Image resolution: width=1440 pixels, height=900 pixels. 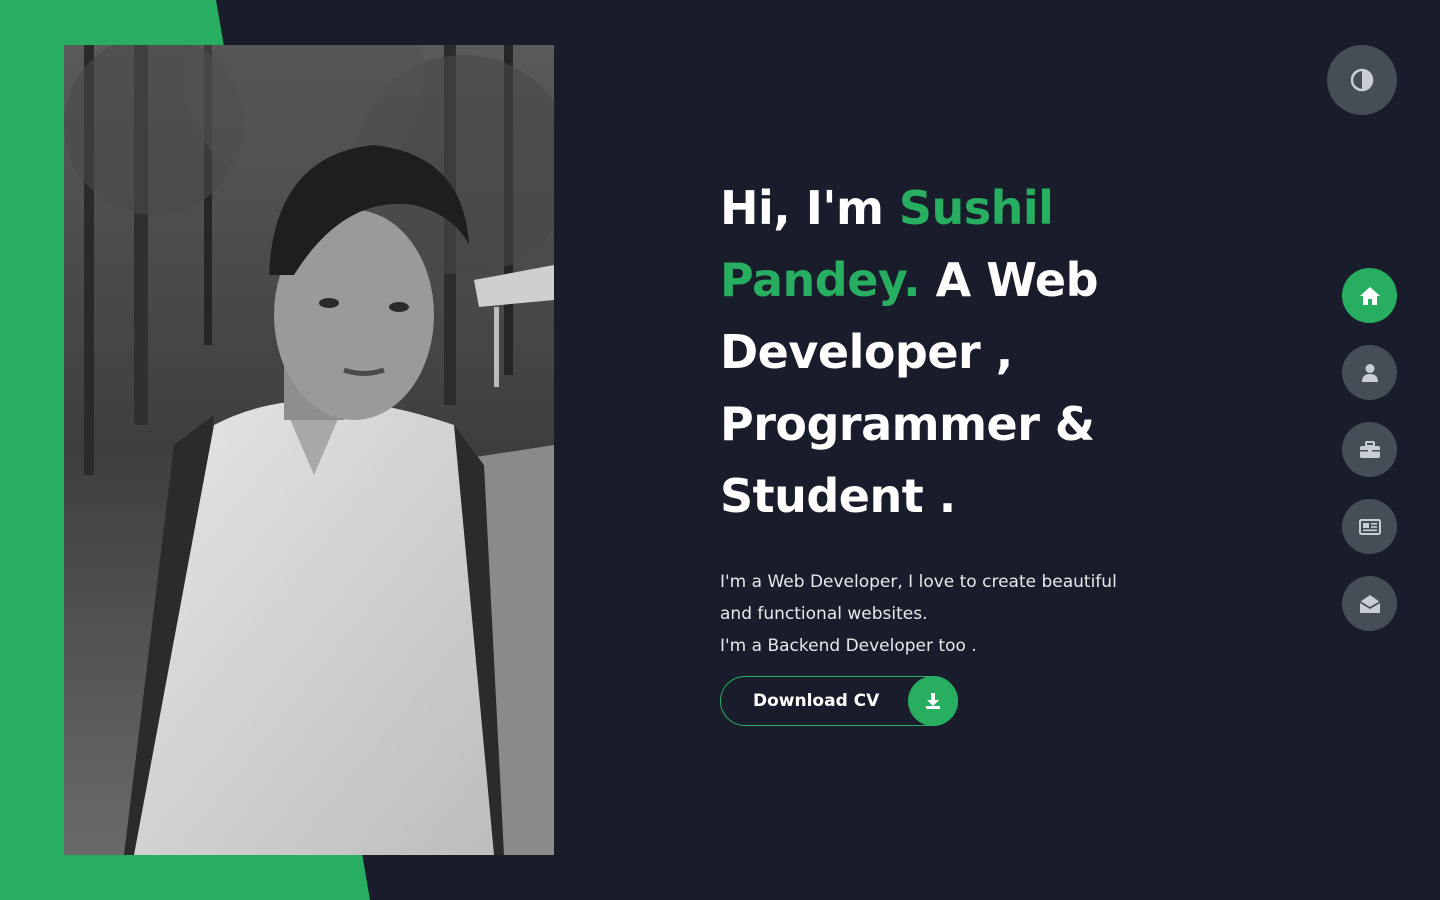 I want to click on briefcase-icon, so click(x=1369, y=449).